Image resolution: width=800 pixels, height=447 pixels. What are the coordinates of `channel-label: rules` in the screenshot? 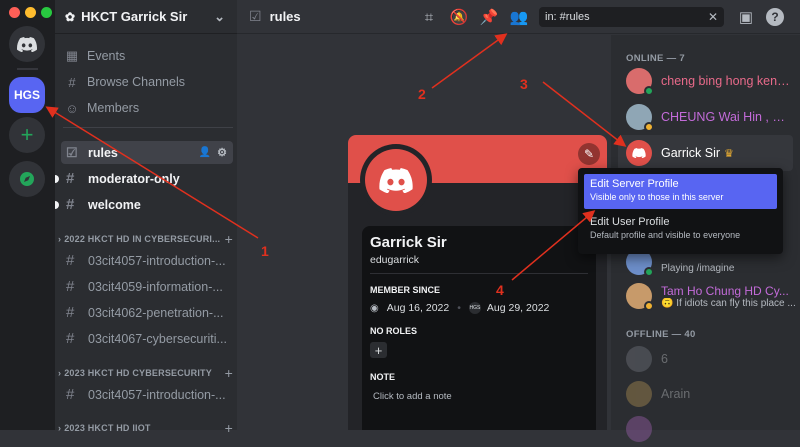 It's located at (103, 152).